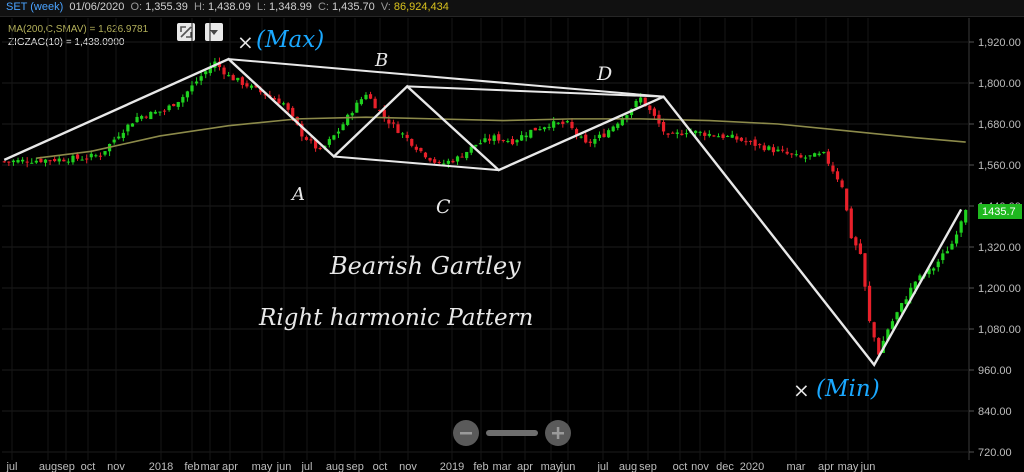  I want to click on time-tick-label: apr, so click(230, 466).